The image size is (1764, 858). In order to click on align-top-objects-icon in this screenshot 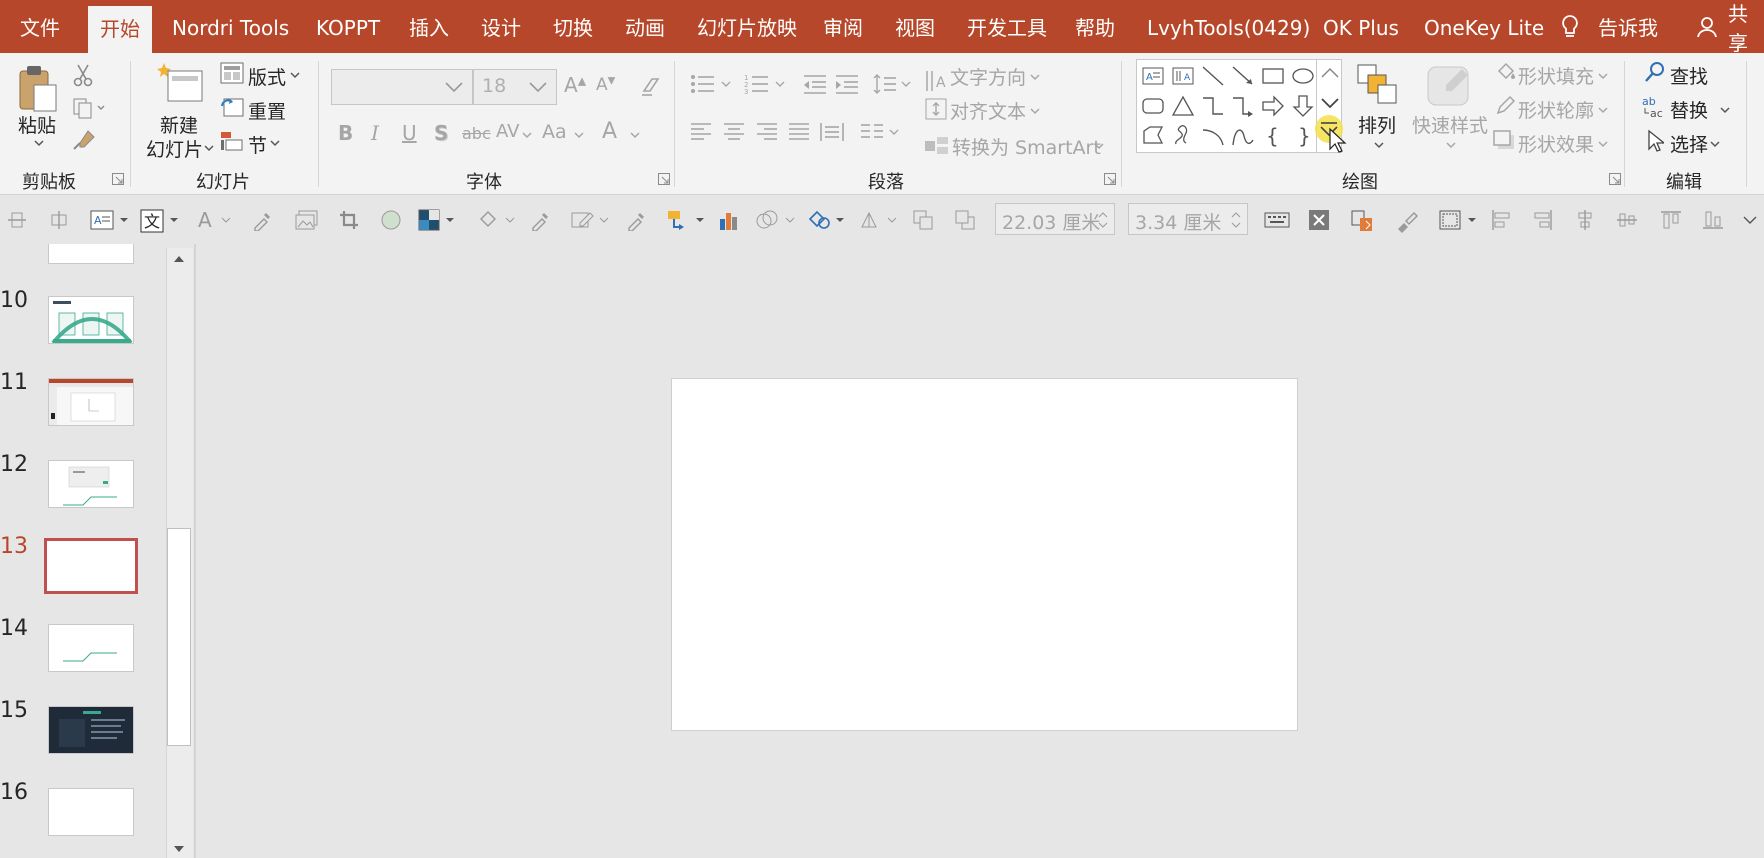, I will do `click(1671, 220)`.